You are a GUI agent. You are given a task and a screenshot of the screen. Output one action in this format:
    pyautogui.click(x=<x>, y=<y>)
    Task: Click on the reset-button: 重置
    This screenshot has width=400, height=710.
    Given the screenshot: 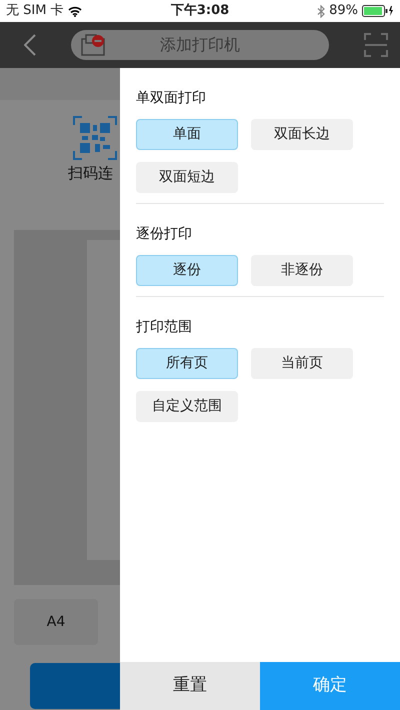 What is the action you would take?
    pyautogui.click(x=190, y=686)
    